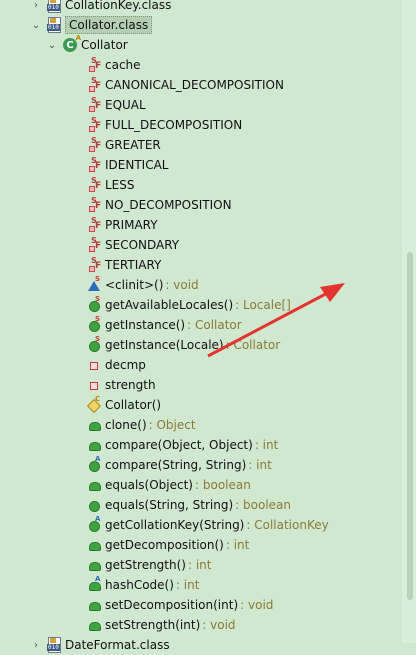  I want to click on node-label: DateFormat.class, so click(117, 645).